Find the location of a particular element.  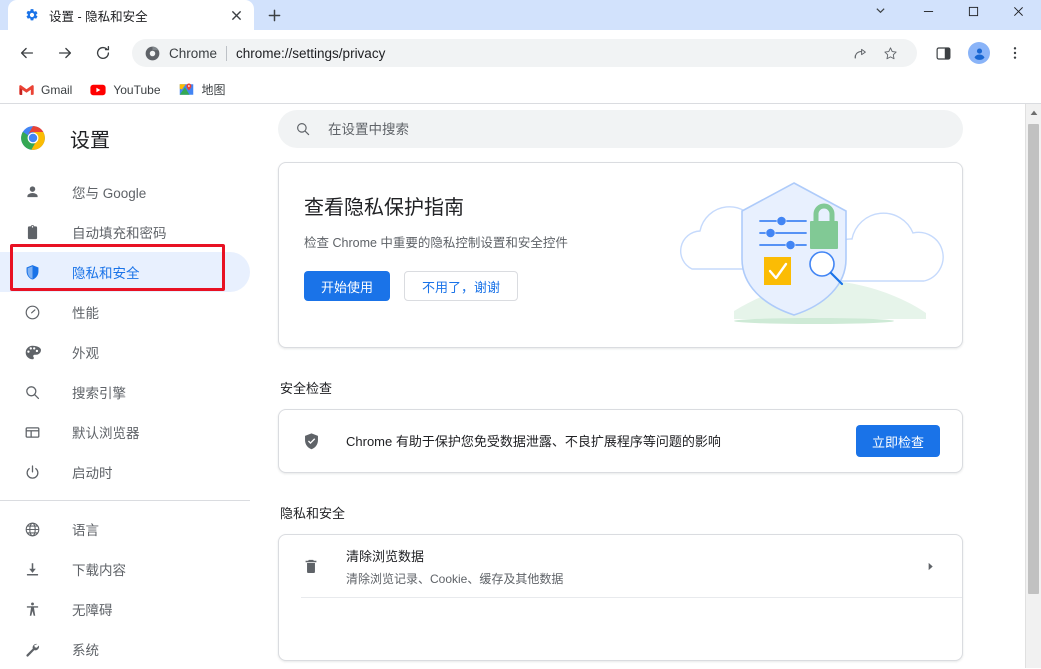

toolbar-right-actions is located at coordinates (979, 53).